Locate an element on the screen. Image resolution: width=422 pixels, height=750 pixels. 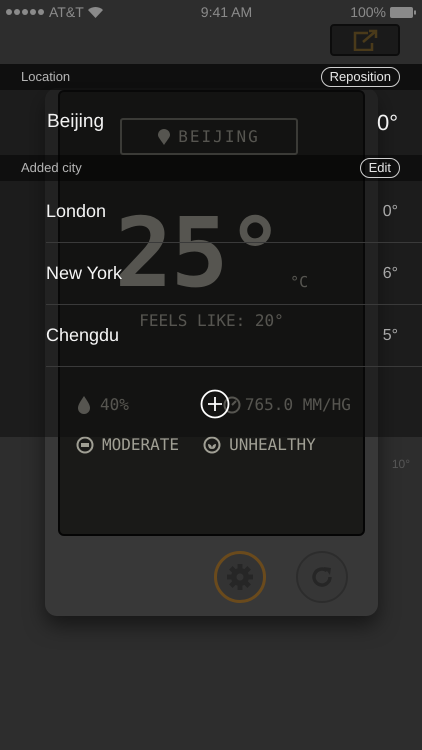
reposition-button: Reposition is located at coordinates (360, 77).